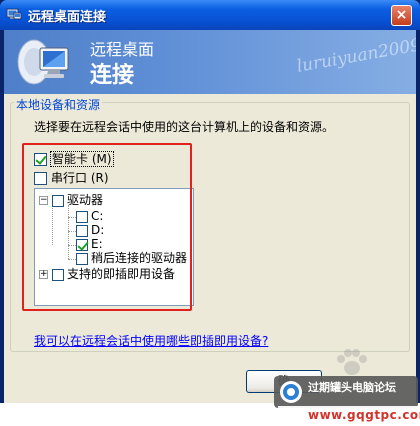 The width and height of the screenshot is (420, 426). I want to click on collapse-icon: −, so click(43, 200).